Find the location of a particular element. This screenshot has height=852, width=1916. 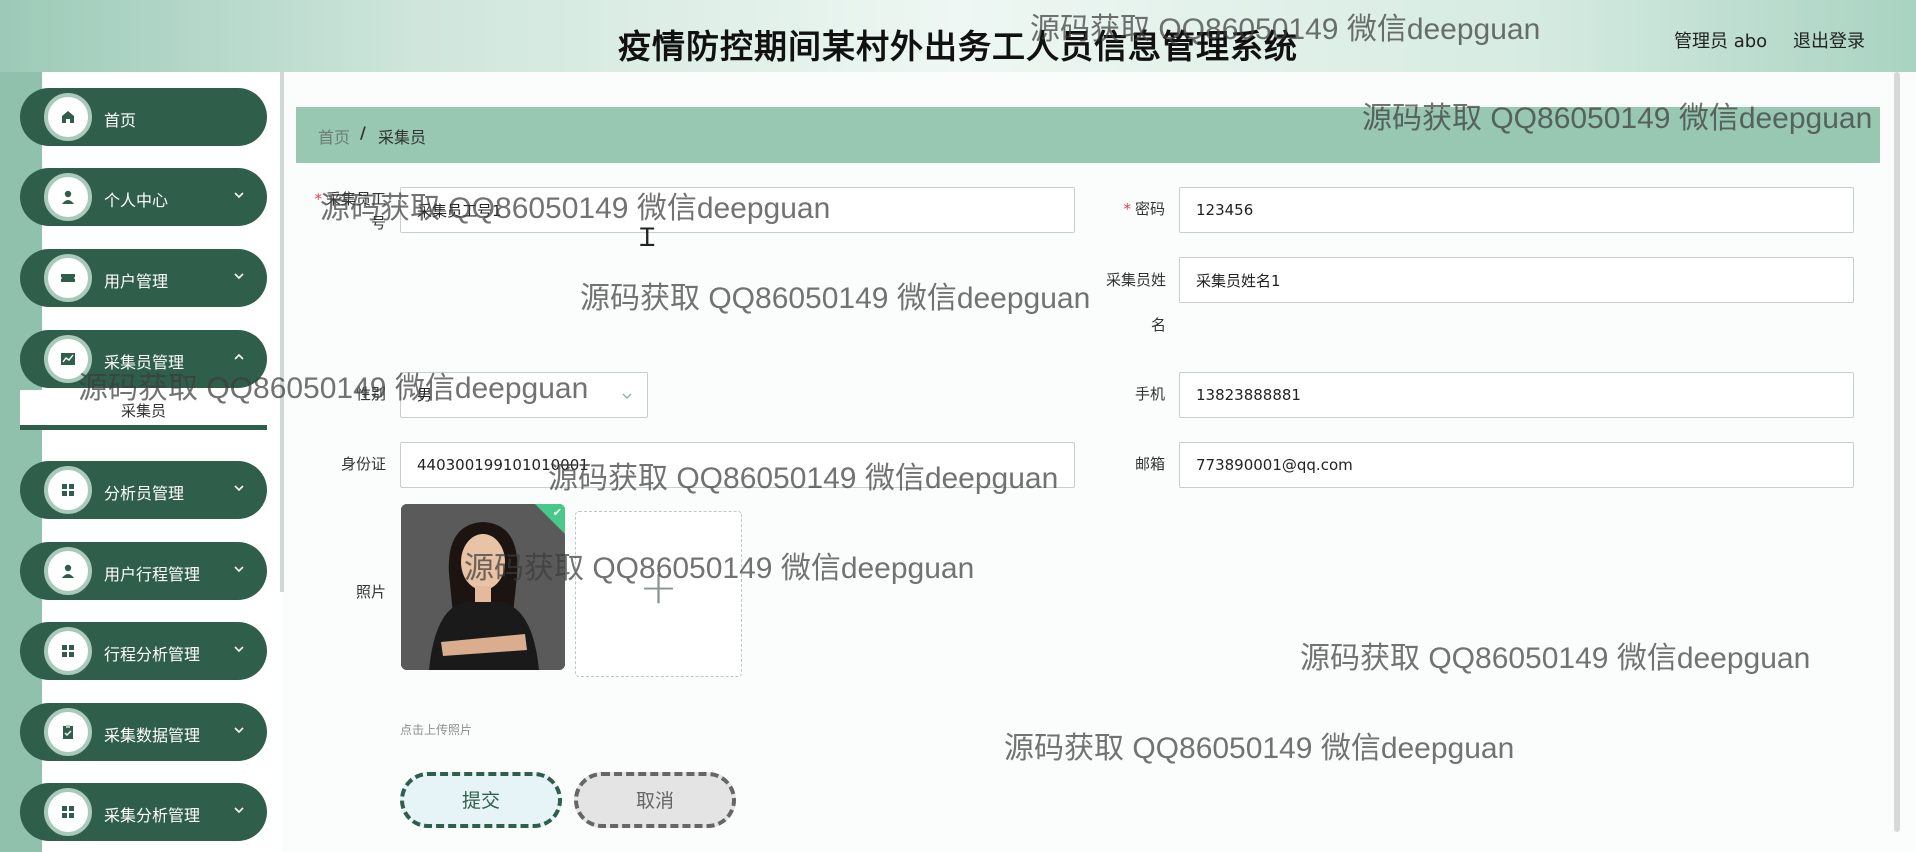

sidebar-item-trip-analysis: 行程分析管理 is located at coordinates (143, 651).